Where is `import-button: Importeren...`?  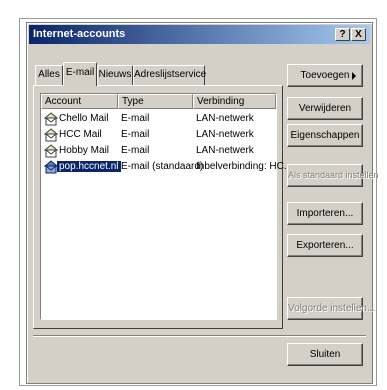
import-button: Importeren... is located at coordinates (325, 213).